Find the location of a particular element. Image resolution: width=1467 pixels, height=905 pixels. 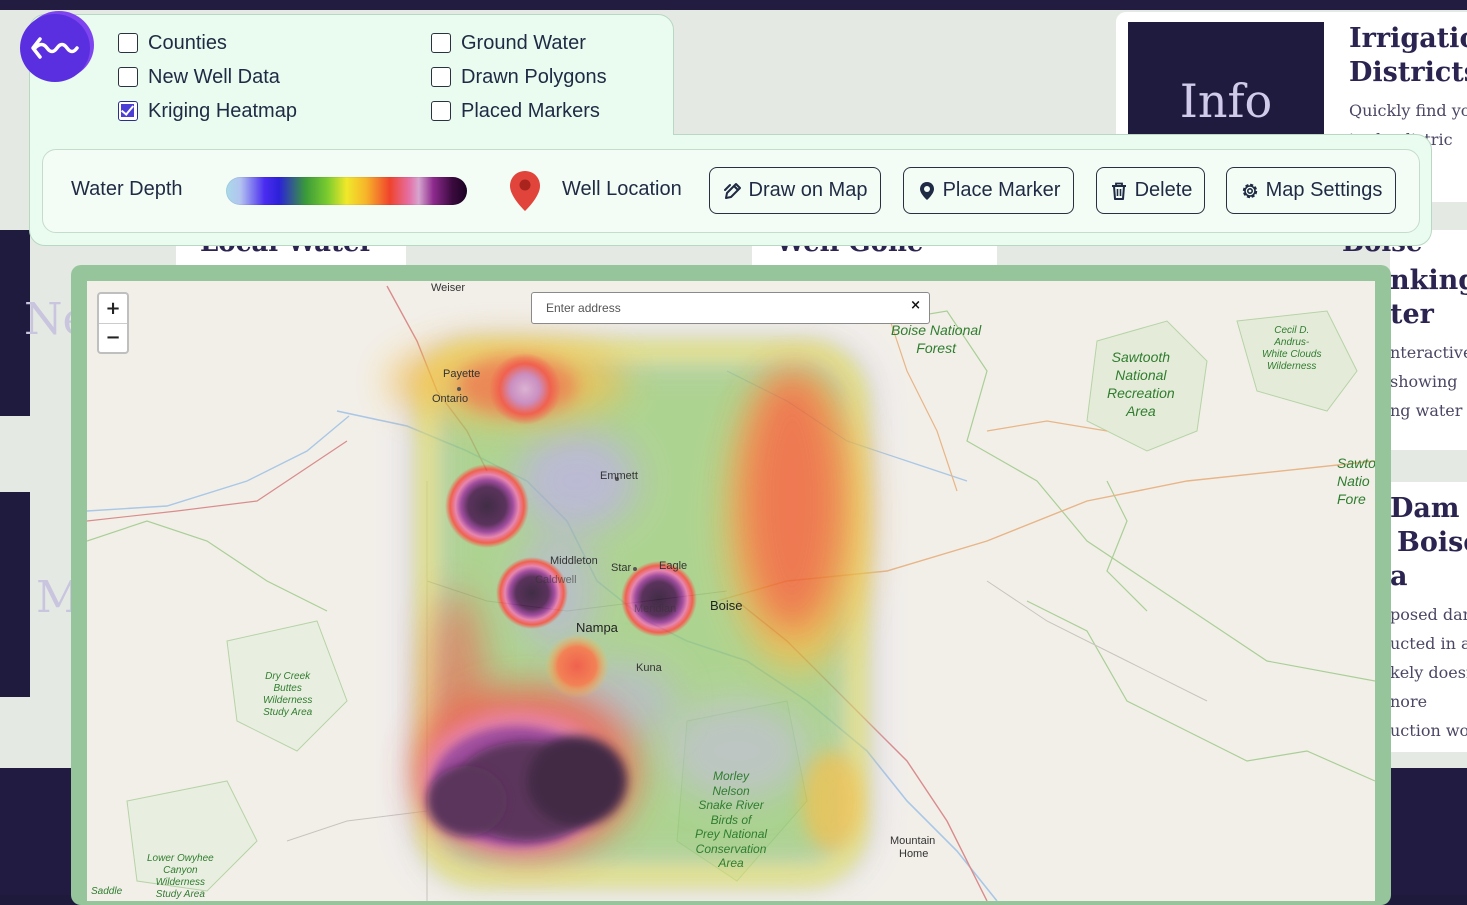

layer-placed-markers: Placed Markers is located at coordinates (515, 111).